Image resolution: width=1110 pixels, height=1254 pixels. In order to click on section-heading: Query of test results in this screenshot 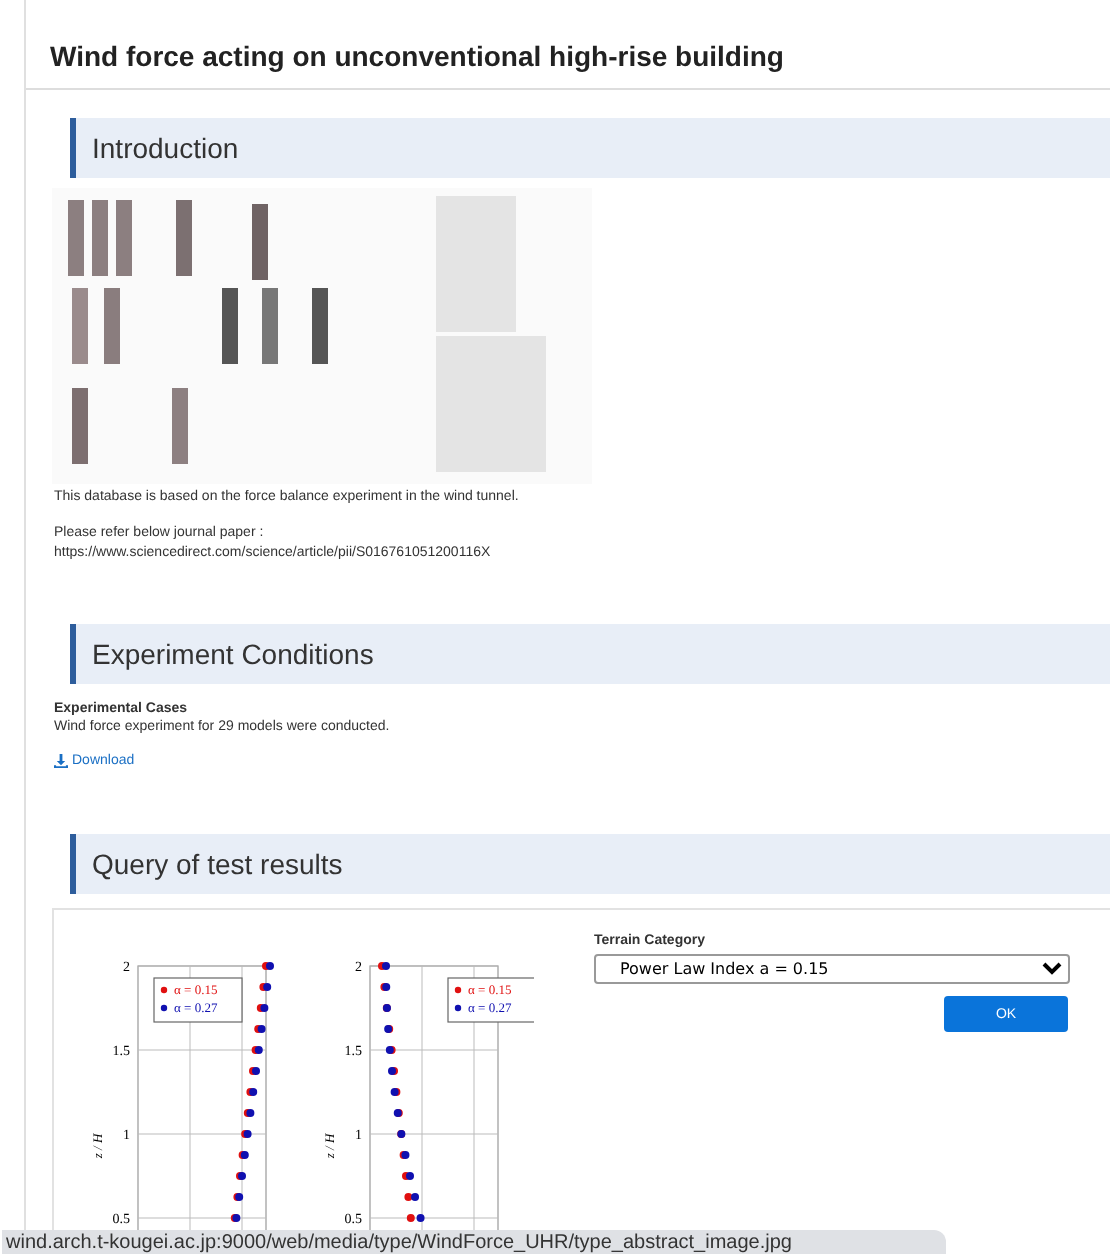, I will do `click(590, 864)`.